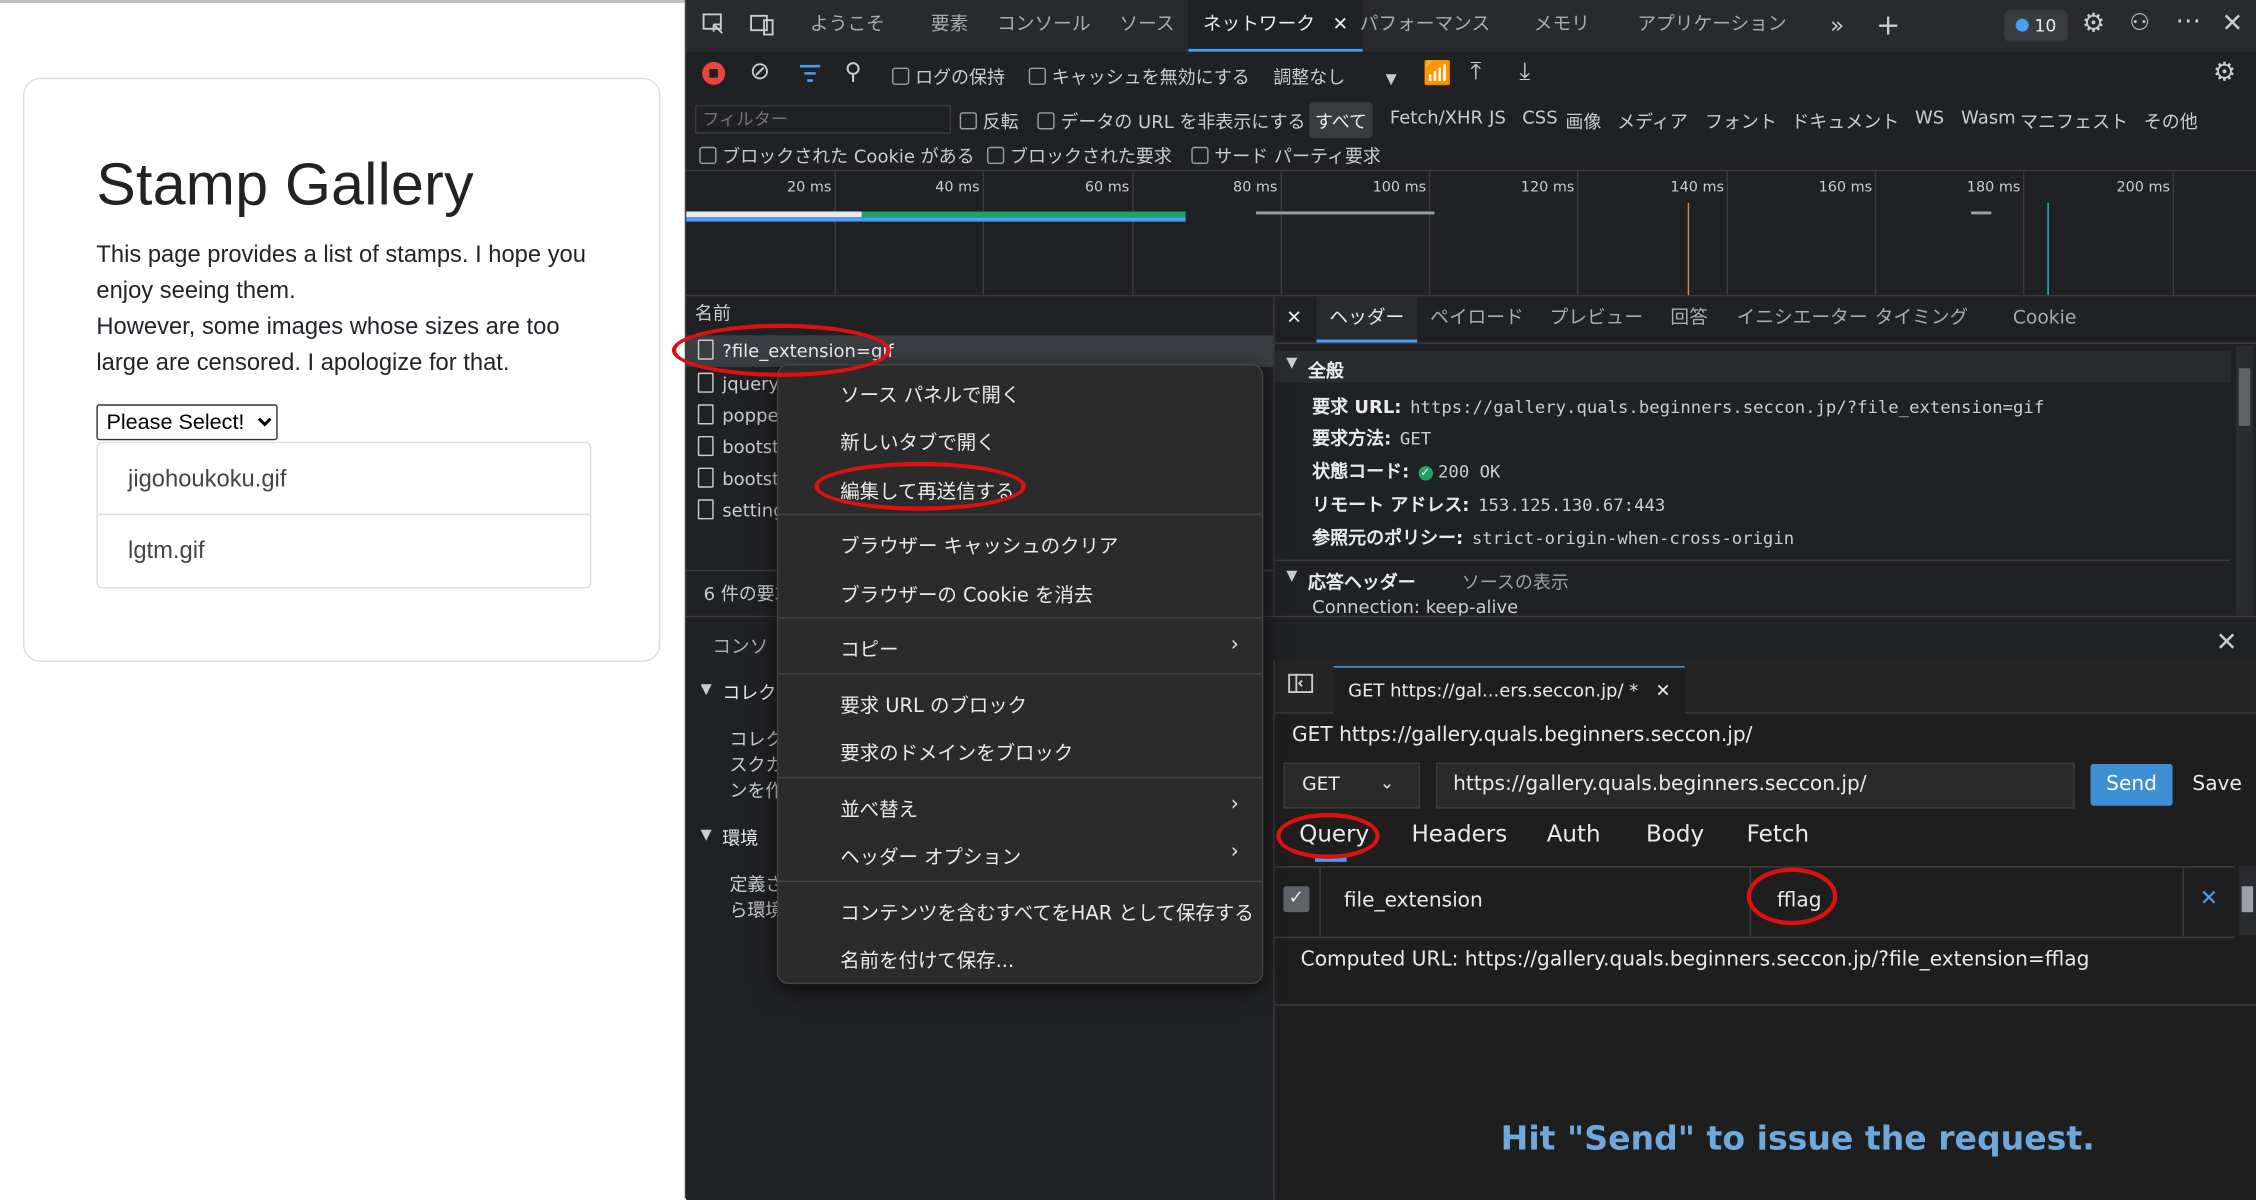 Image resolution: width=2256 pixels, height=1200 pixels. What do you see at coordinates (930, 854) in the screenshot?
I see `menu-header-options: ヘッダー オプション` at bounding box center [930, 854].